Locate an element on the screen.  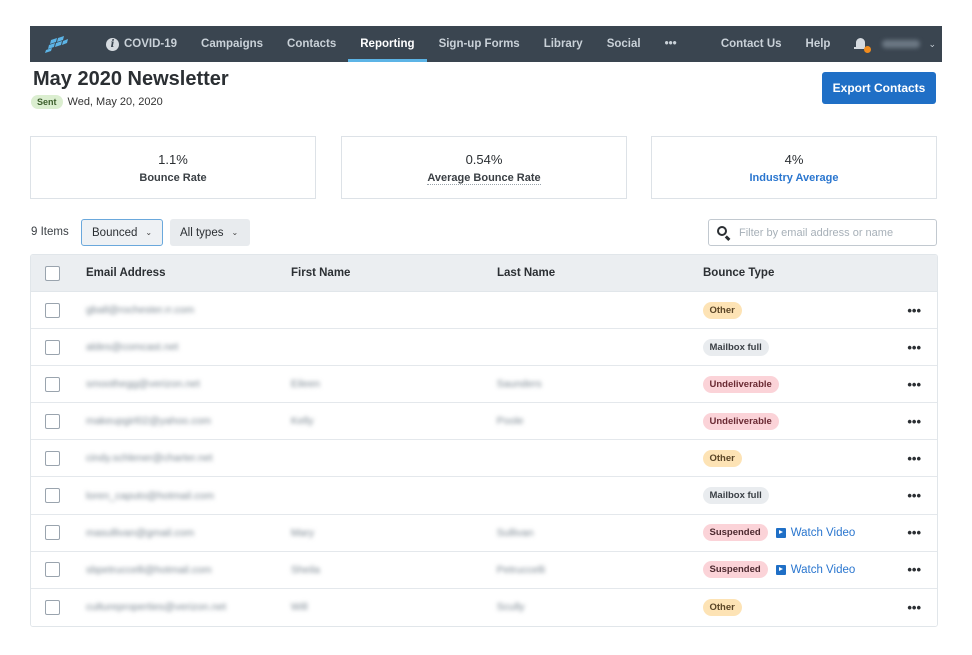
last-name: Petruccelli is located at coordinates (521, 569).